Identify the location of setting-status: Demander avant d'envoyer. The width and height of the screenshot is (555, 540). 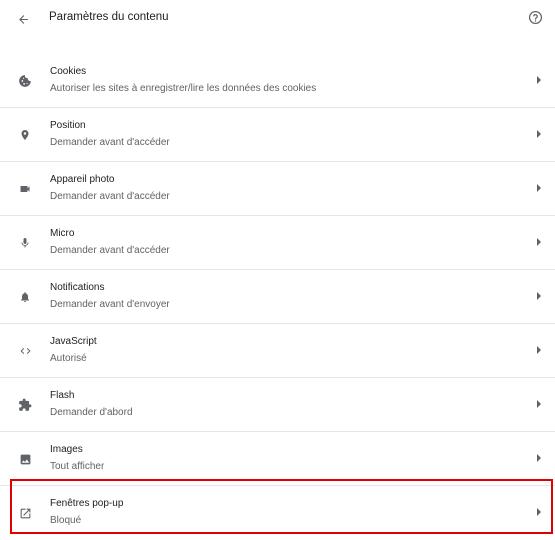
(110, 304).